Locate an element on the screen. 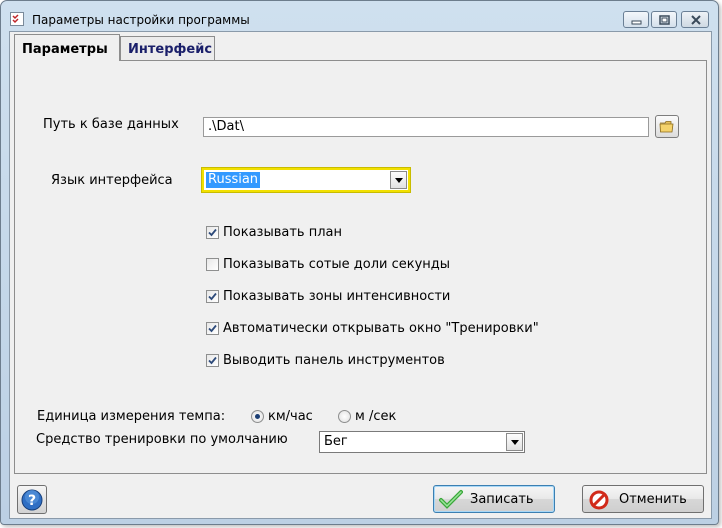  cancel-icon is located at coordinates (599, 500).